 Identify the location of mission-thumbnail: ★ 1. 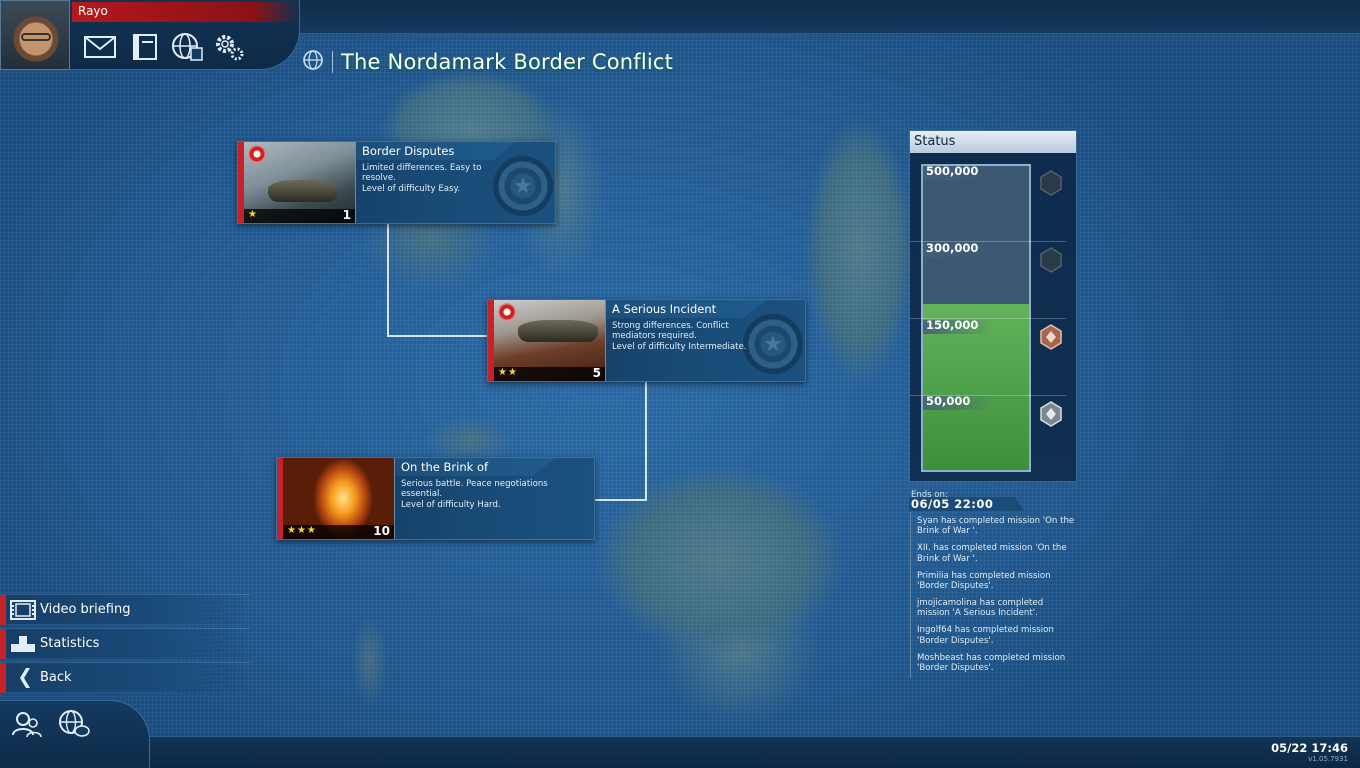
(300, 182).